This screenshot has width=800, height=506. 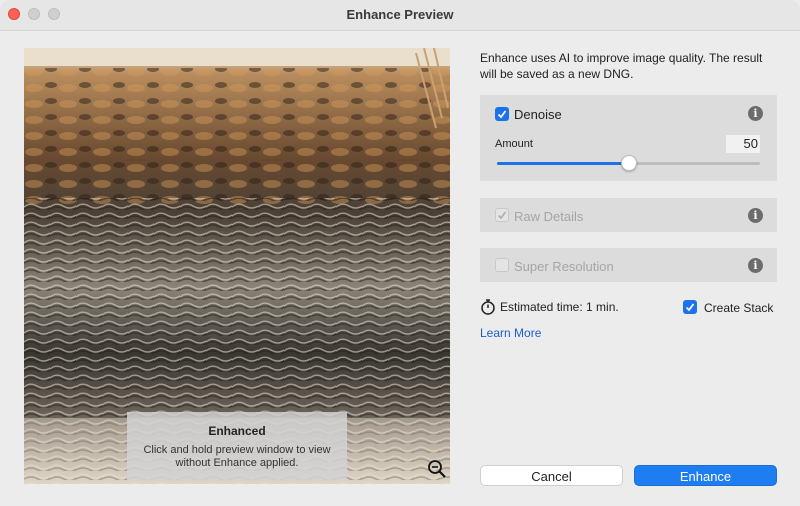 I want to click on denoise-label: Denoise, so click(x=538, y=114).